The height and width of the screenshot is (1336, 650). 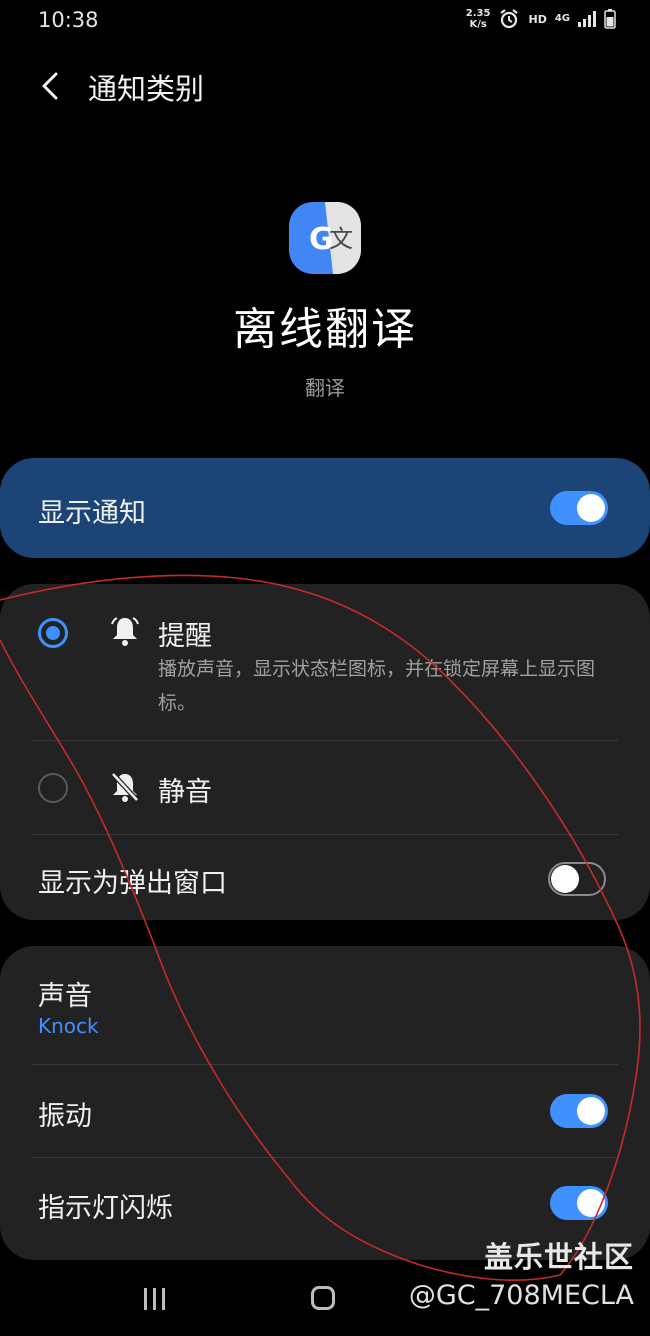 What do you see at coordinates (610, 19) in the screenshot?
I see `battery-icon` at bounding box center [610, 19].